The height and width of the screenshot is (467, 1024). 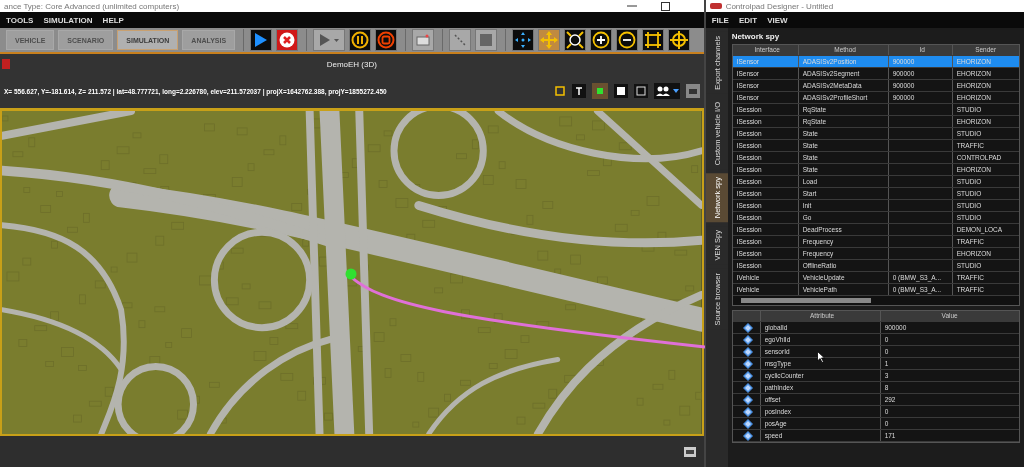 I want to click on zoom-in-button, so click(x=601, y=40).